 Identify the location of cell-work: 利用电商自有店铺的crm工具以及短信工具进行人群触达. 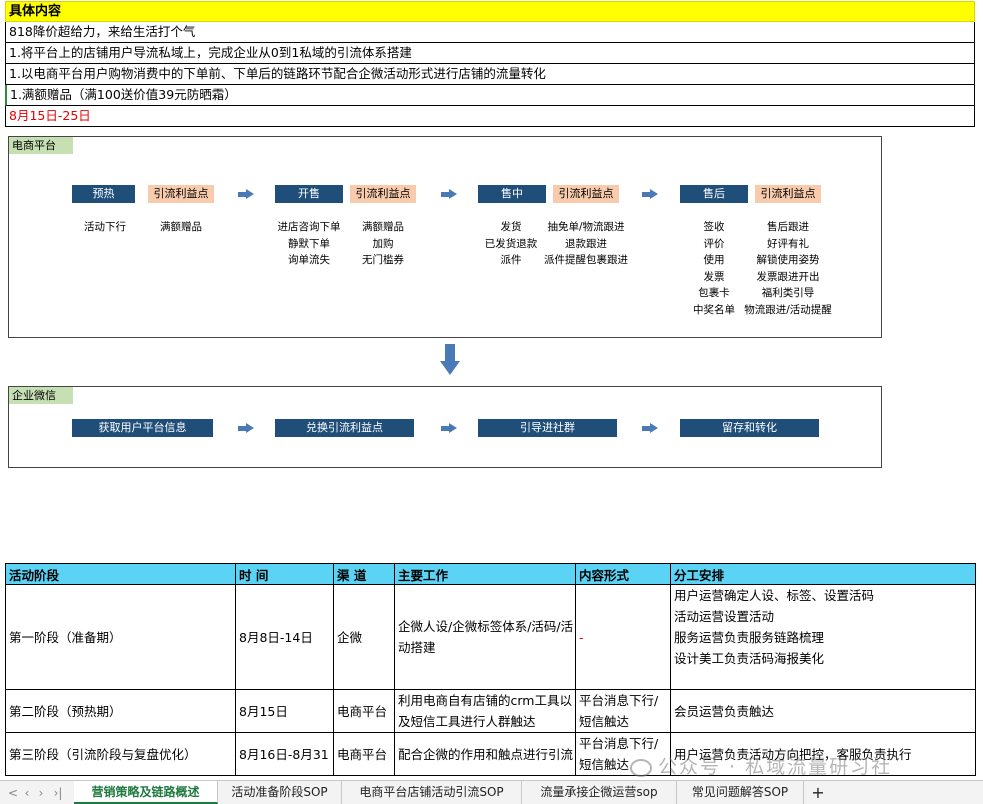
(485, 711).